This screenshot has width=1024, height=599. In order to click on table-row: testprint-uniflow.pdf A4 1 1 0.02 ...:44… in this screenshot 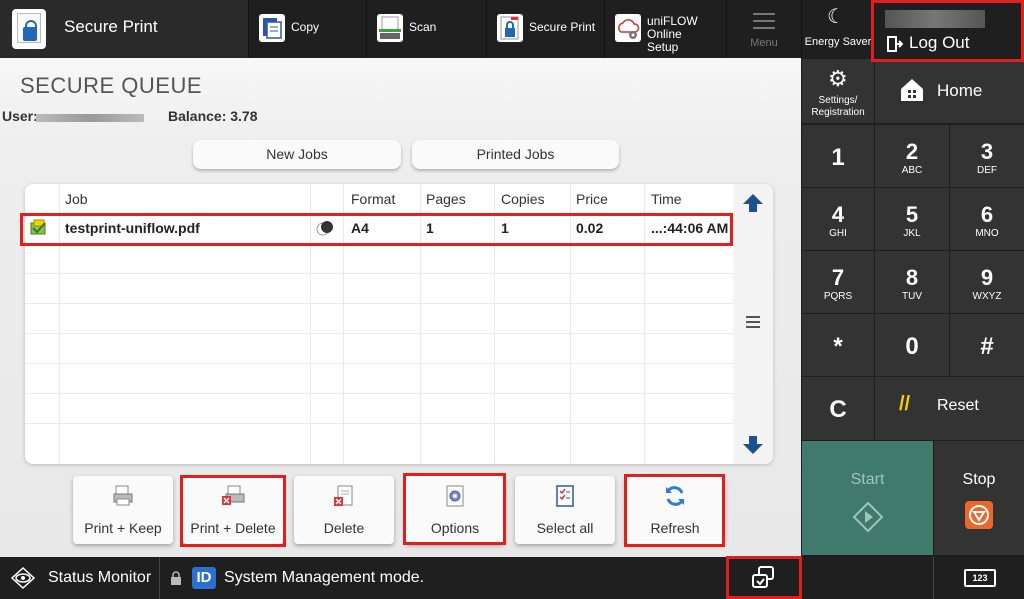, I will do `click(379, 228)`.